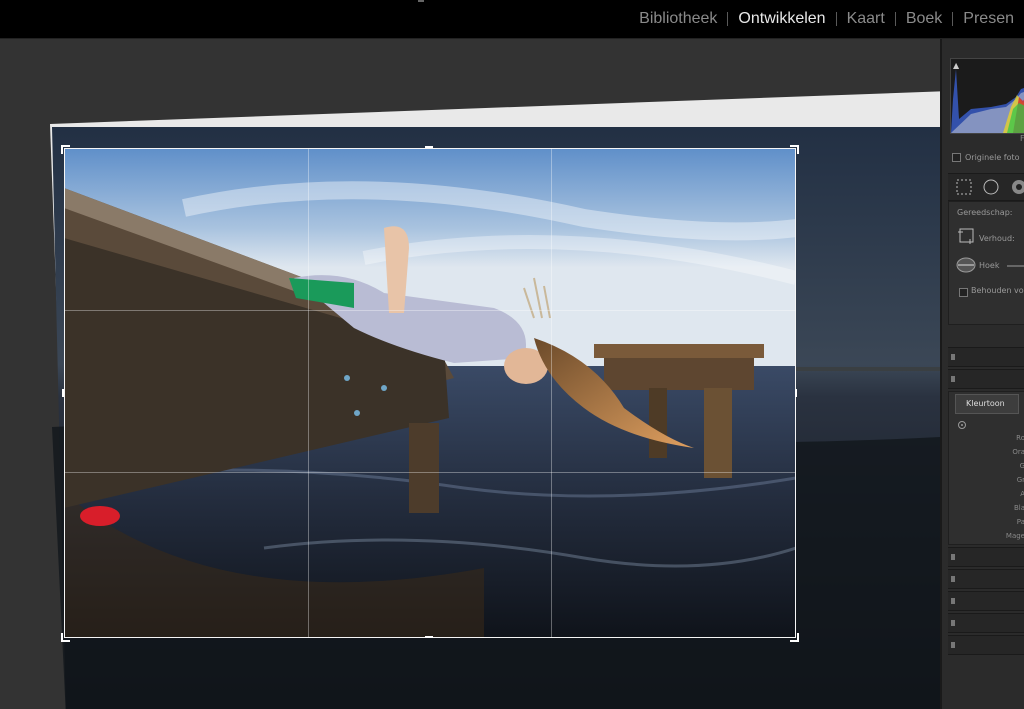  Describe the element at coordinates (963, 292) in the screenshot. I see `constrain-checkbox` at that location.